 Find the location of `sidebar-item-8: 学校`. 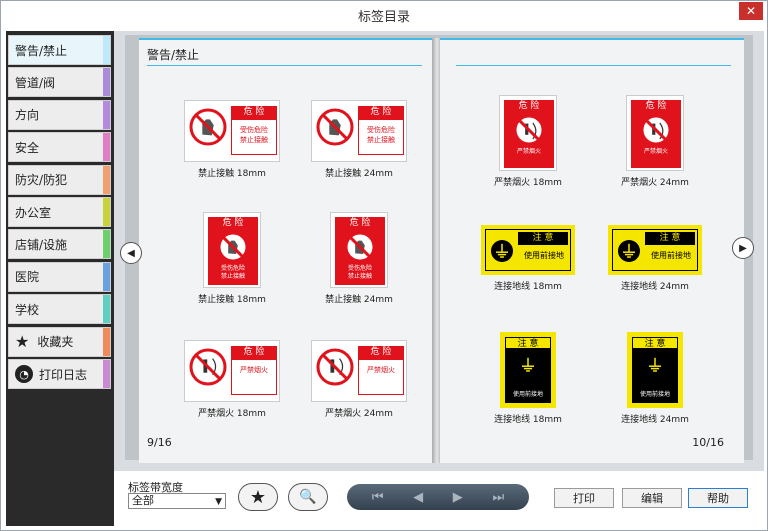

sidebar-item-8: 学校 is located at coordinates (59, 309).